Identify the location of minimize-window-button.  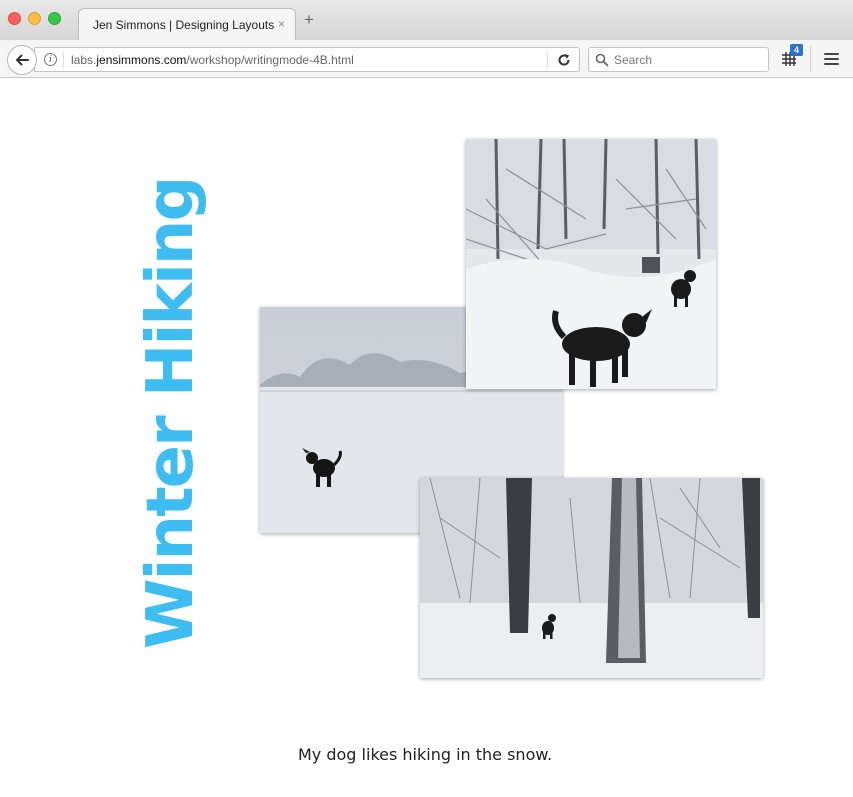
(34, 18).